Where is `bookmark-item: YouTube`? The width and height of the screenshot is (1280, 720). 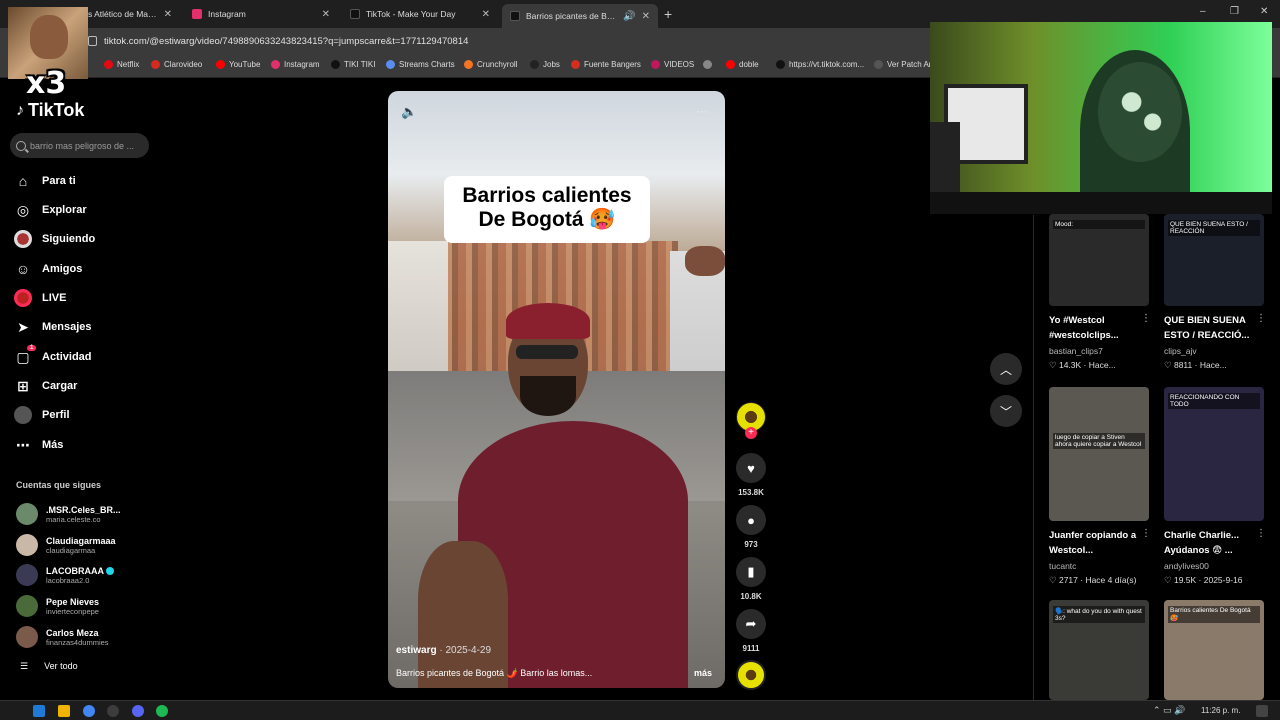
bookmark-item: YouTube is located at coordinates (238, 64).